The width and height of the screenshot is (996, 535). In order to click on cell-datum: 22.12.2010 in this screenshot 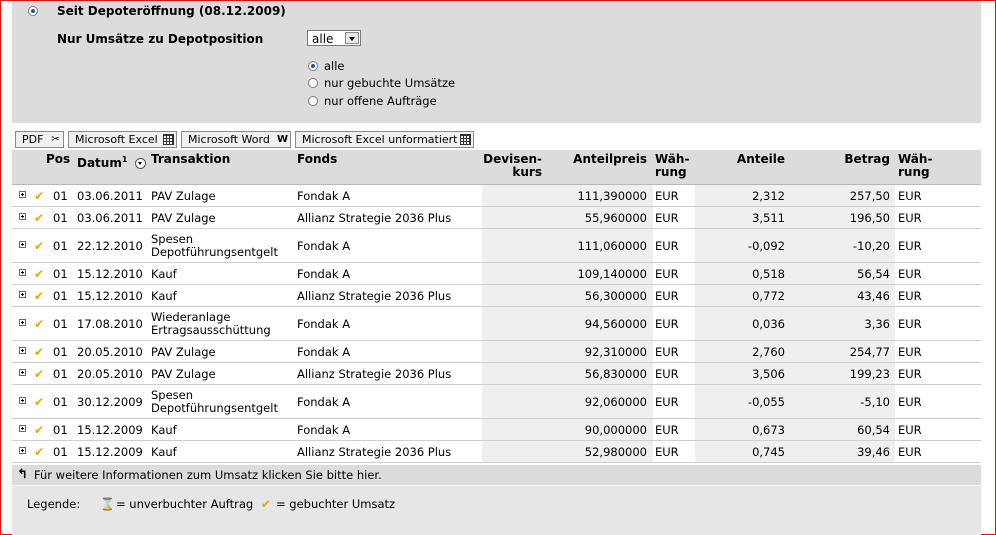, I will do `click(110, 246)`.